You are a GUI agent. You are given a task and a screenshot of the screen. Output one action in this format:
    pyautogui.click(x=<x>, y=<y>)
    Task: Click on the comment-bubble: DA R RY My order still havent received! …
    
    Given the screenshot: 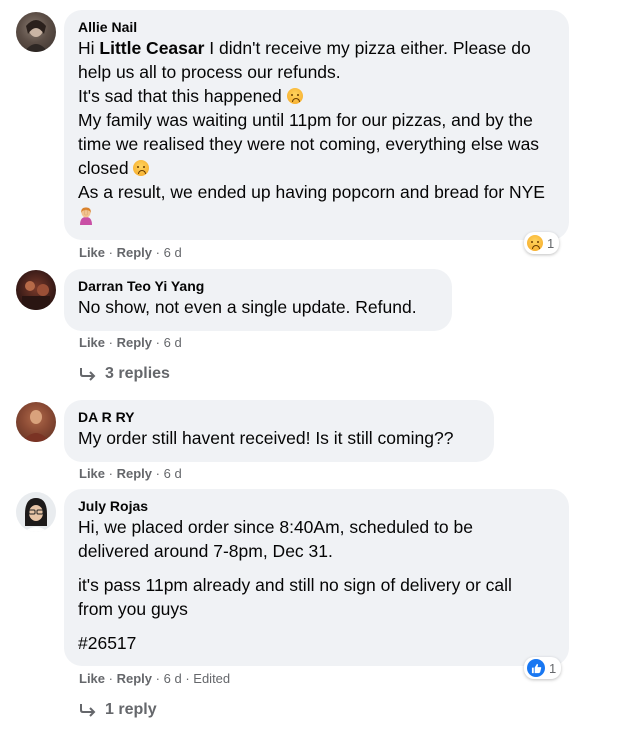 What is the action you would take?
    pyautogui.click(x=279, y=431)
    